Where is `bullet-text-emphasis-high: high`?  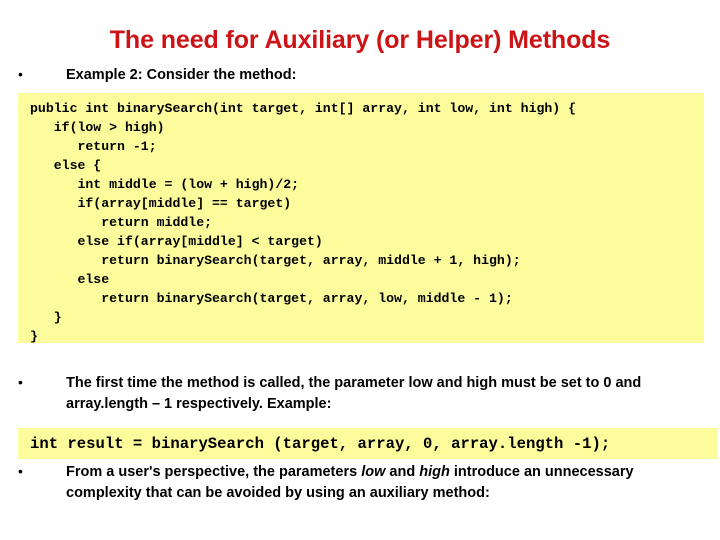 bullet-text-emphasis-high: high is located at coordinates (434, 472).